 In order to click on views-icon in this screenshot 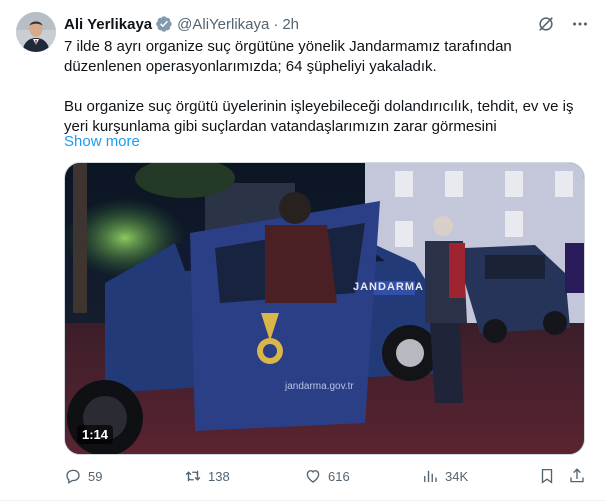, I will do `click(430, 476)`.